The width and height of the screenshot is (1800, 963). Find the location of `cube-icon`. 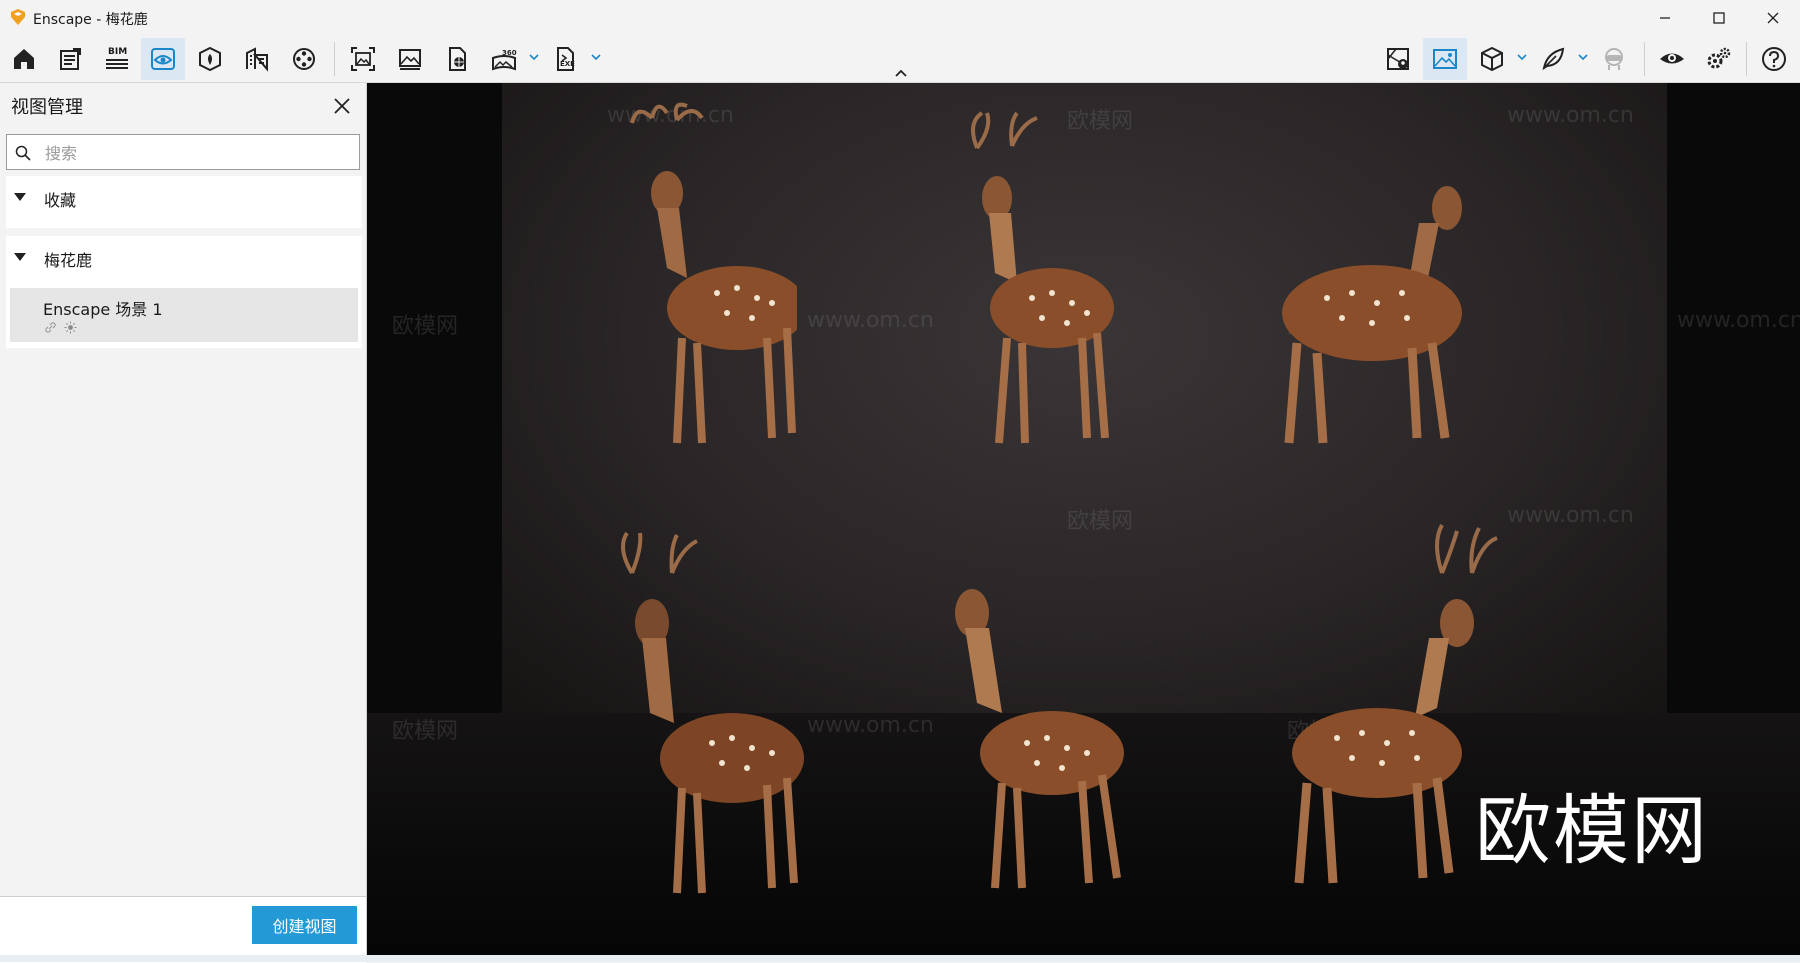

cube-icon is located at coordinates (1492, 59).